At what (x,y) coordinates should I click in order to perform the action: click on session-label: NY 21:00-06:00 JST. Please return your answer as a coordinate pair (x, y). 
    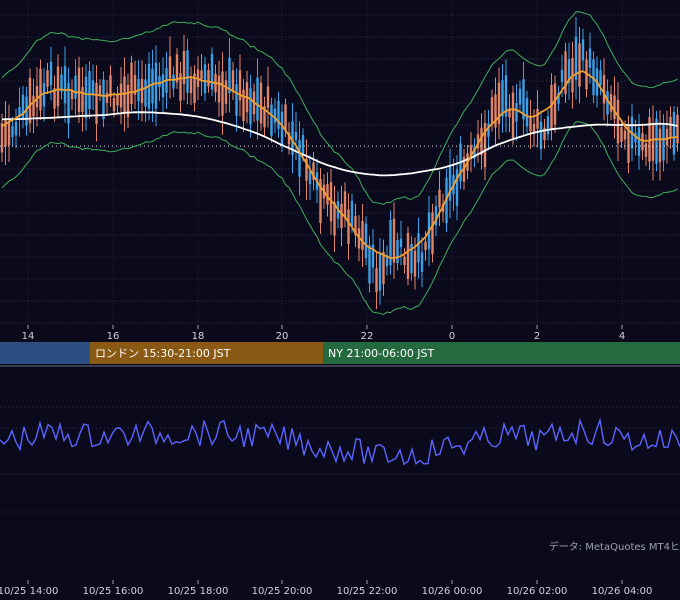
    Looking at the image, I should click on (381, 353).